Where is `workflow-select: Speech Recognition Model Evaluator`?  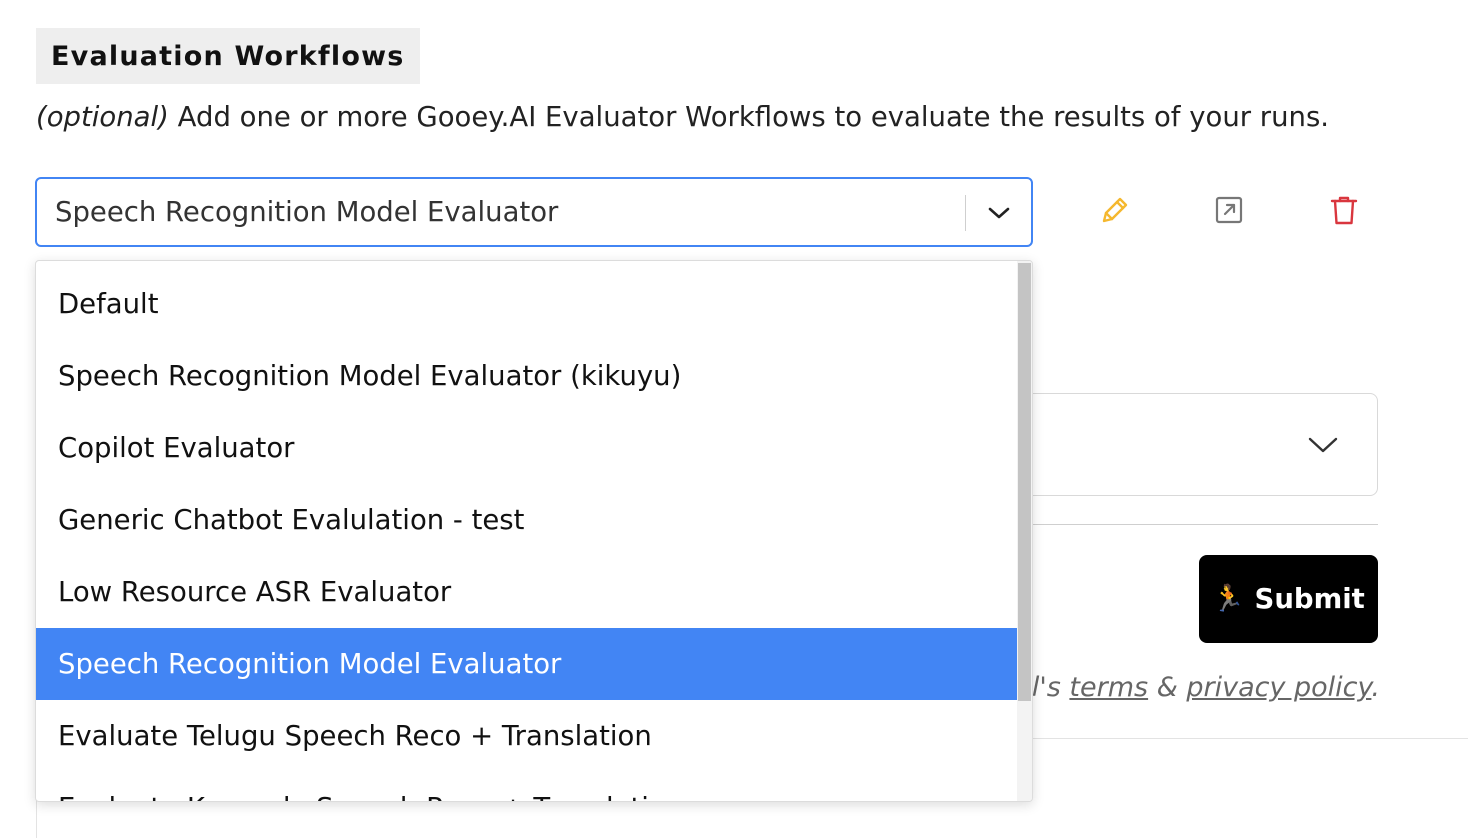 workflow-select: Speech Recognition Model Evaluator is located at coordinates (534, 212).